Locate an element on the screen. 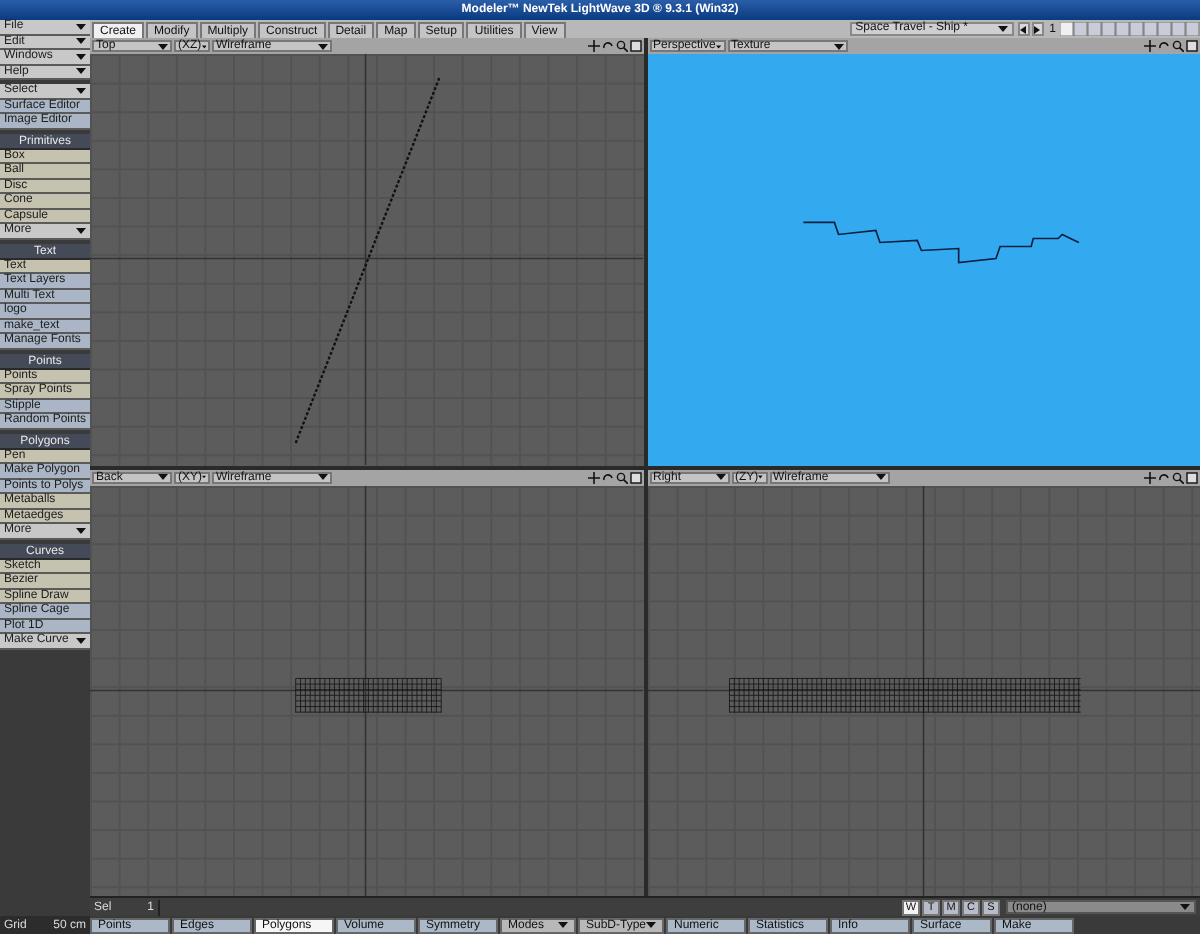  next-layer-button is located at coordinates (1037, 29).